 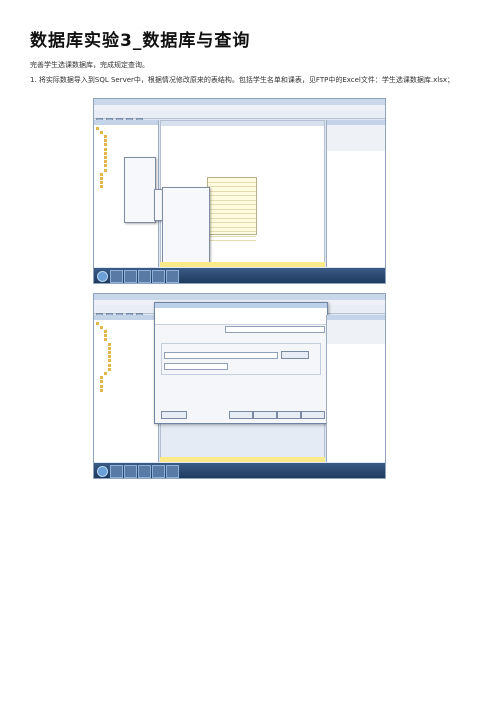 What do you see at coordinates (241, 415) in the screenshot?
I see `back-button` at bounding box center [241, 415].